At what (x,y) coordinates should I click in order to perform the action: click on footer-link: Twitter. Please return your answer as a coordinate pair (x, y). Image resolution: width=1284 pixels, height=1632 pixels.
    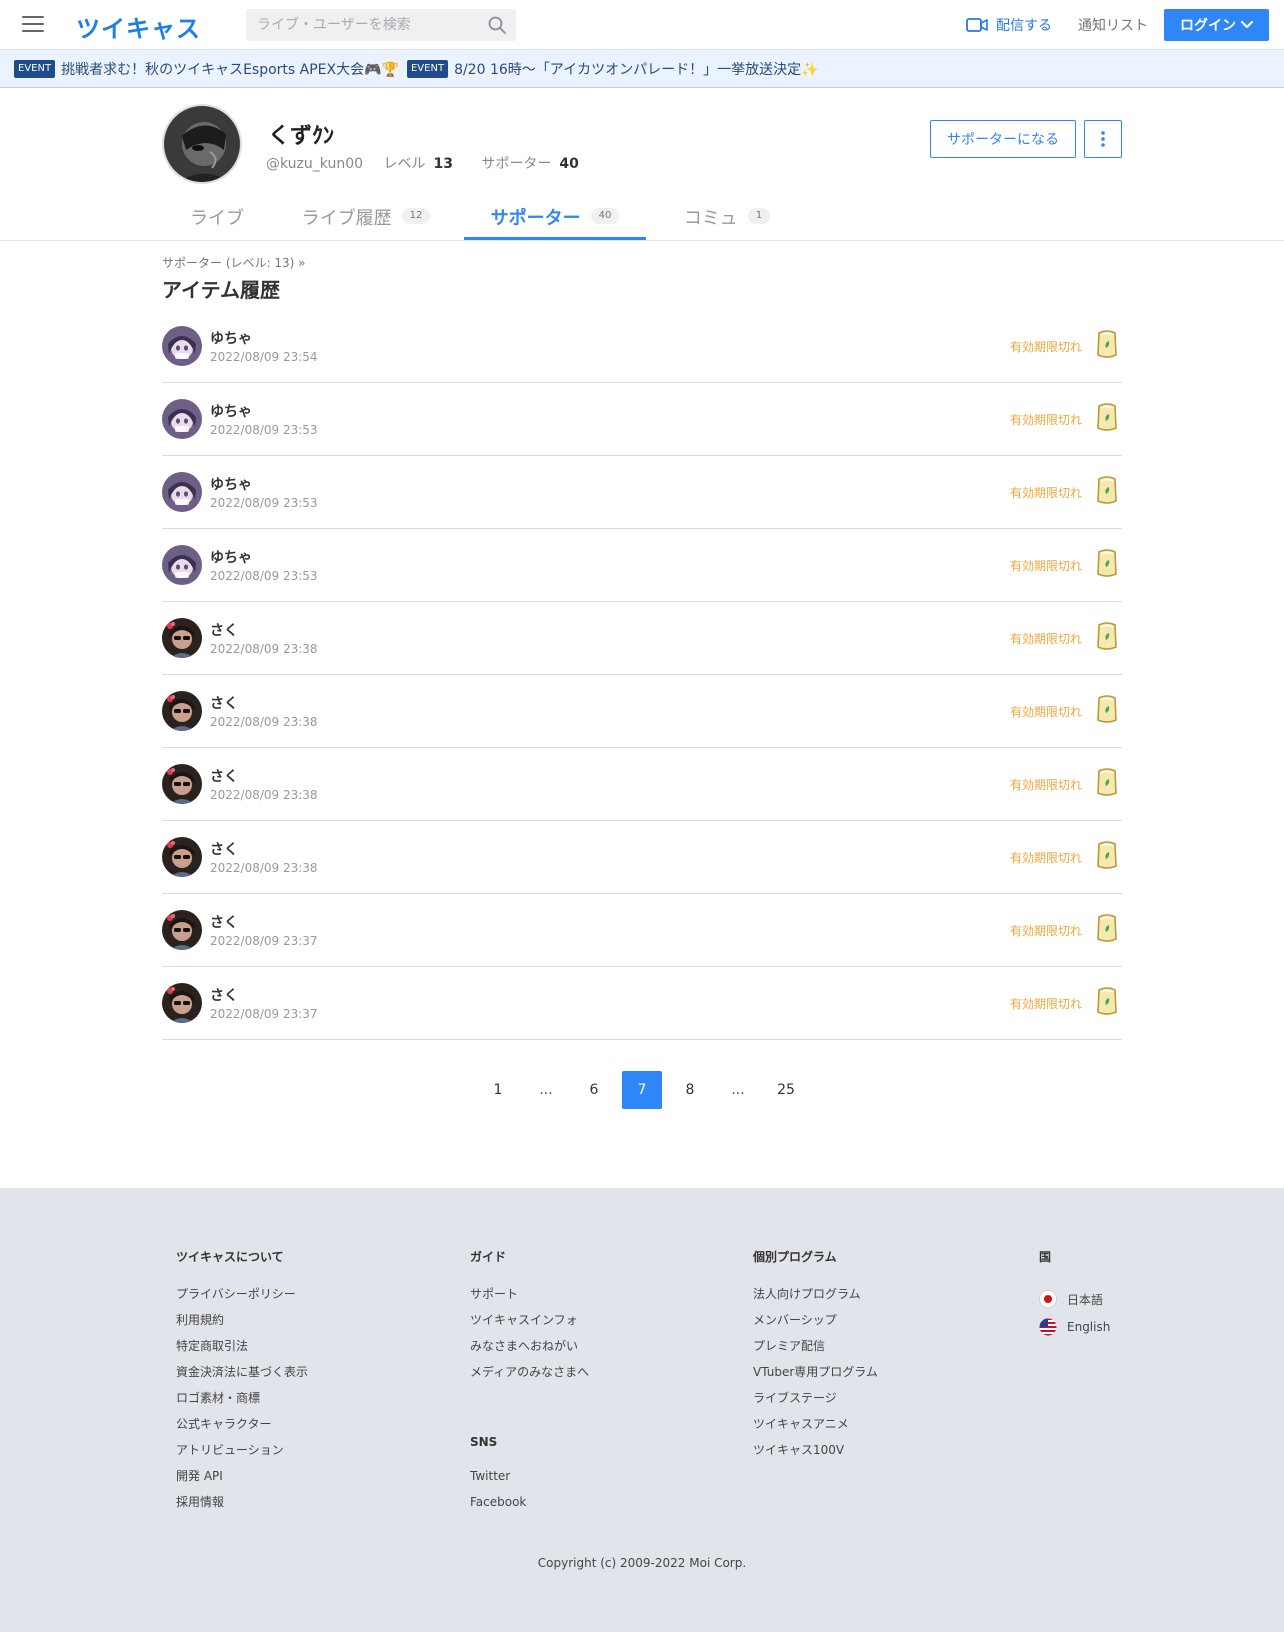
    Looking at the image, I should click on (529, 1482).